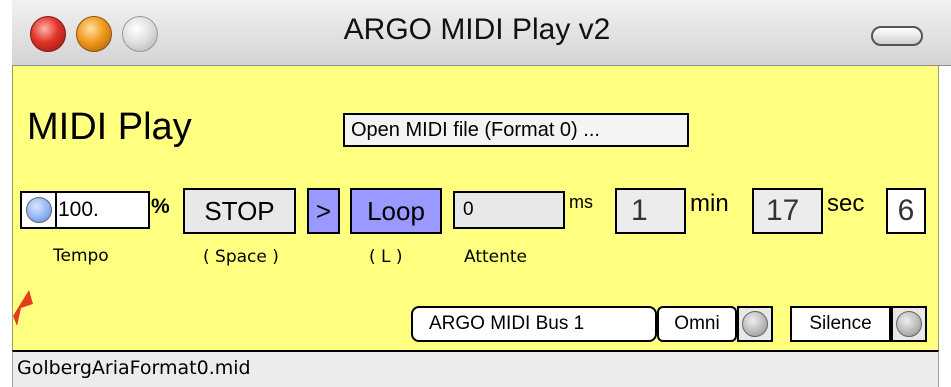 The width and height of the screenshot is (951, 387). I want to click on omni-button: Omni, so click(697, 324).